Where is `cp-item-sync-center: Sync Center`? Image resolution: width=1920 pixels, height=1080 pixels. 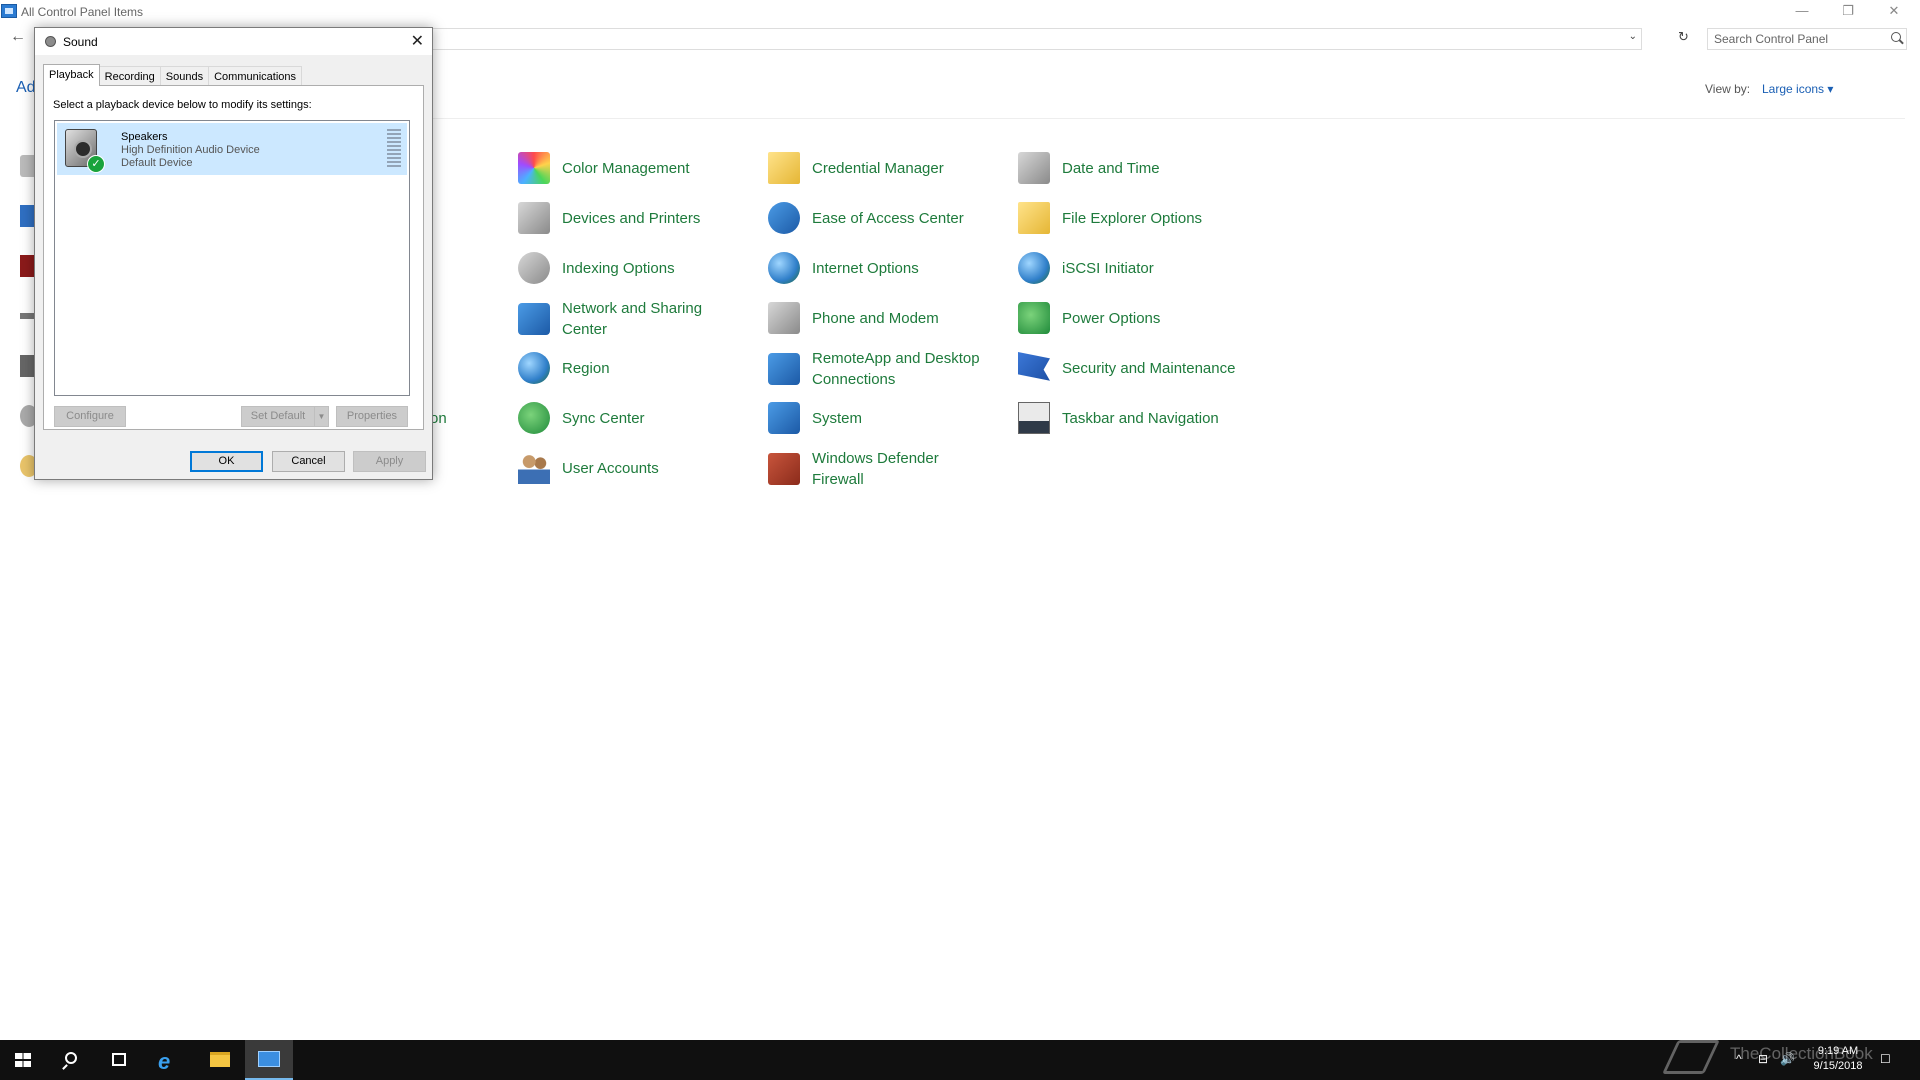 cp-item-sync-center: Sync Center is located at coordinates (638, 418).